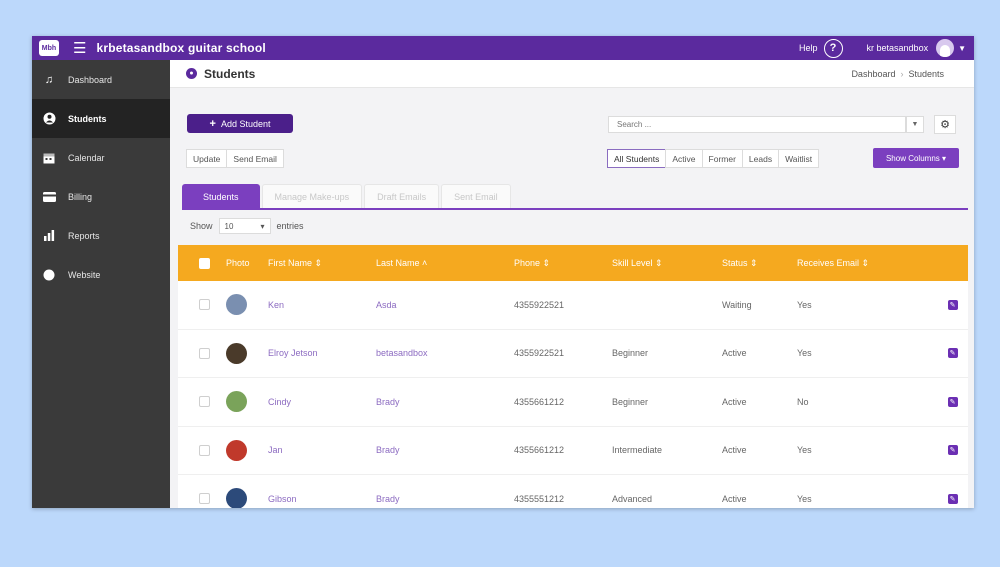  I want to click on last-name-link: Asda, so click(445, 305).